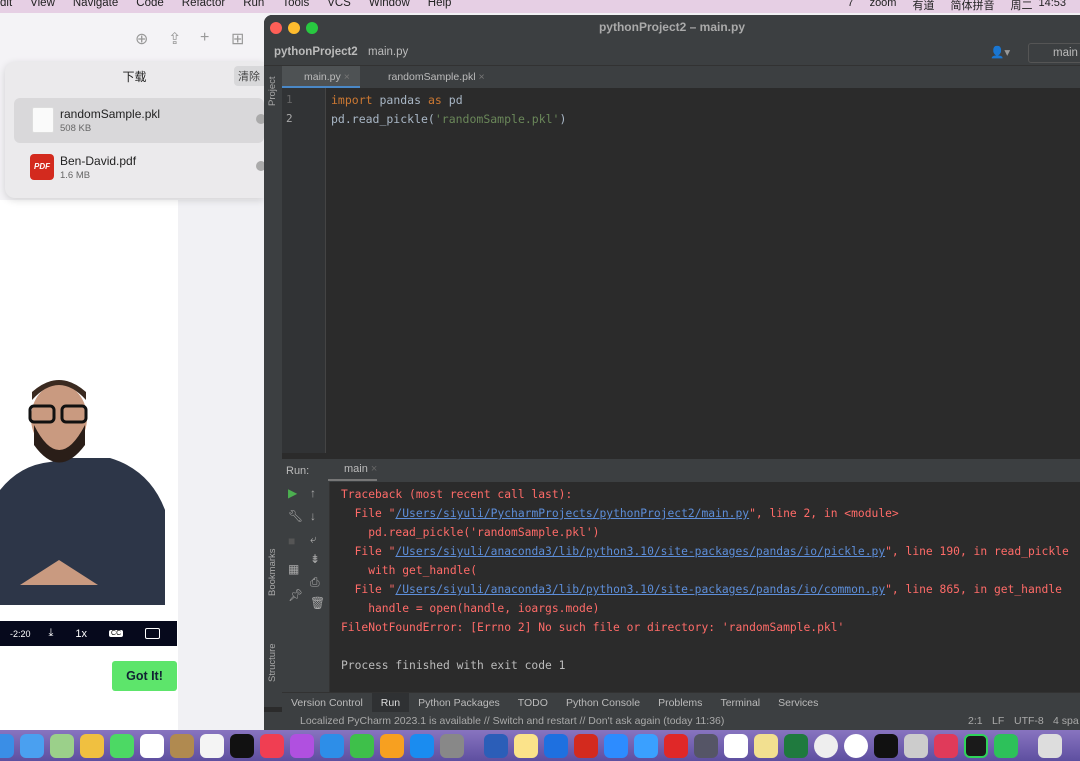  What do you see at coordinates (798, 703) in the screenshot?
I see `tool-services: Services` at bounding box center [798, 703].